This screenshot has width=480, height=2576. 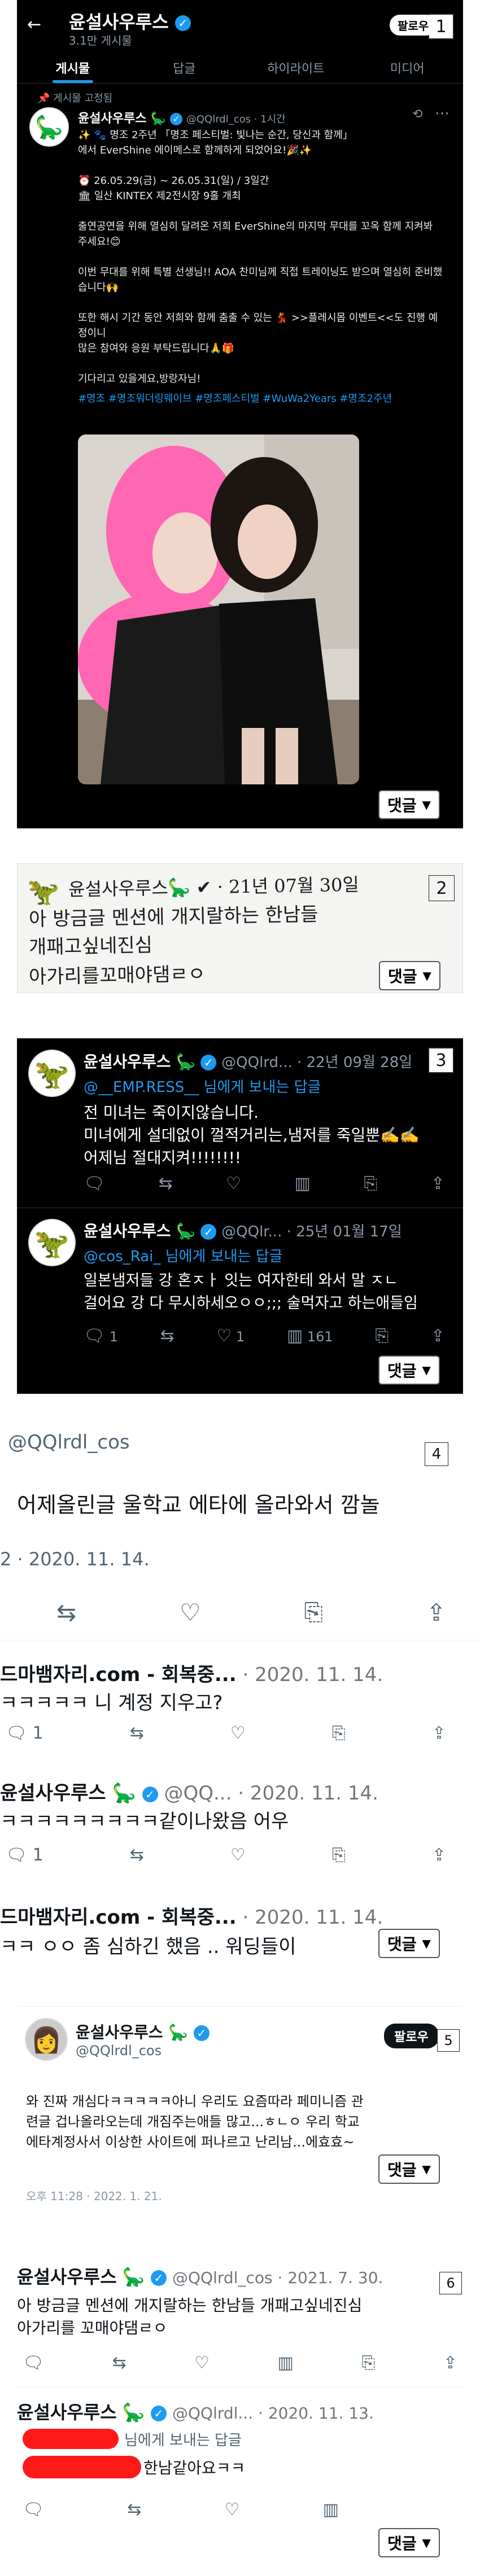 What do you see at coordinates (417, 114) in the screenshot?
I see `grok-icon: ⟲` at bounding box center [417, 114].